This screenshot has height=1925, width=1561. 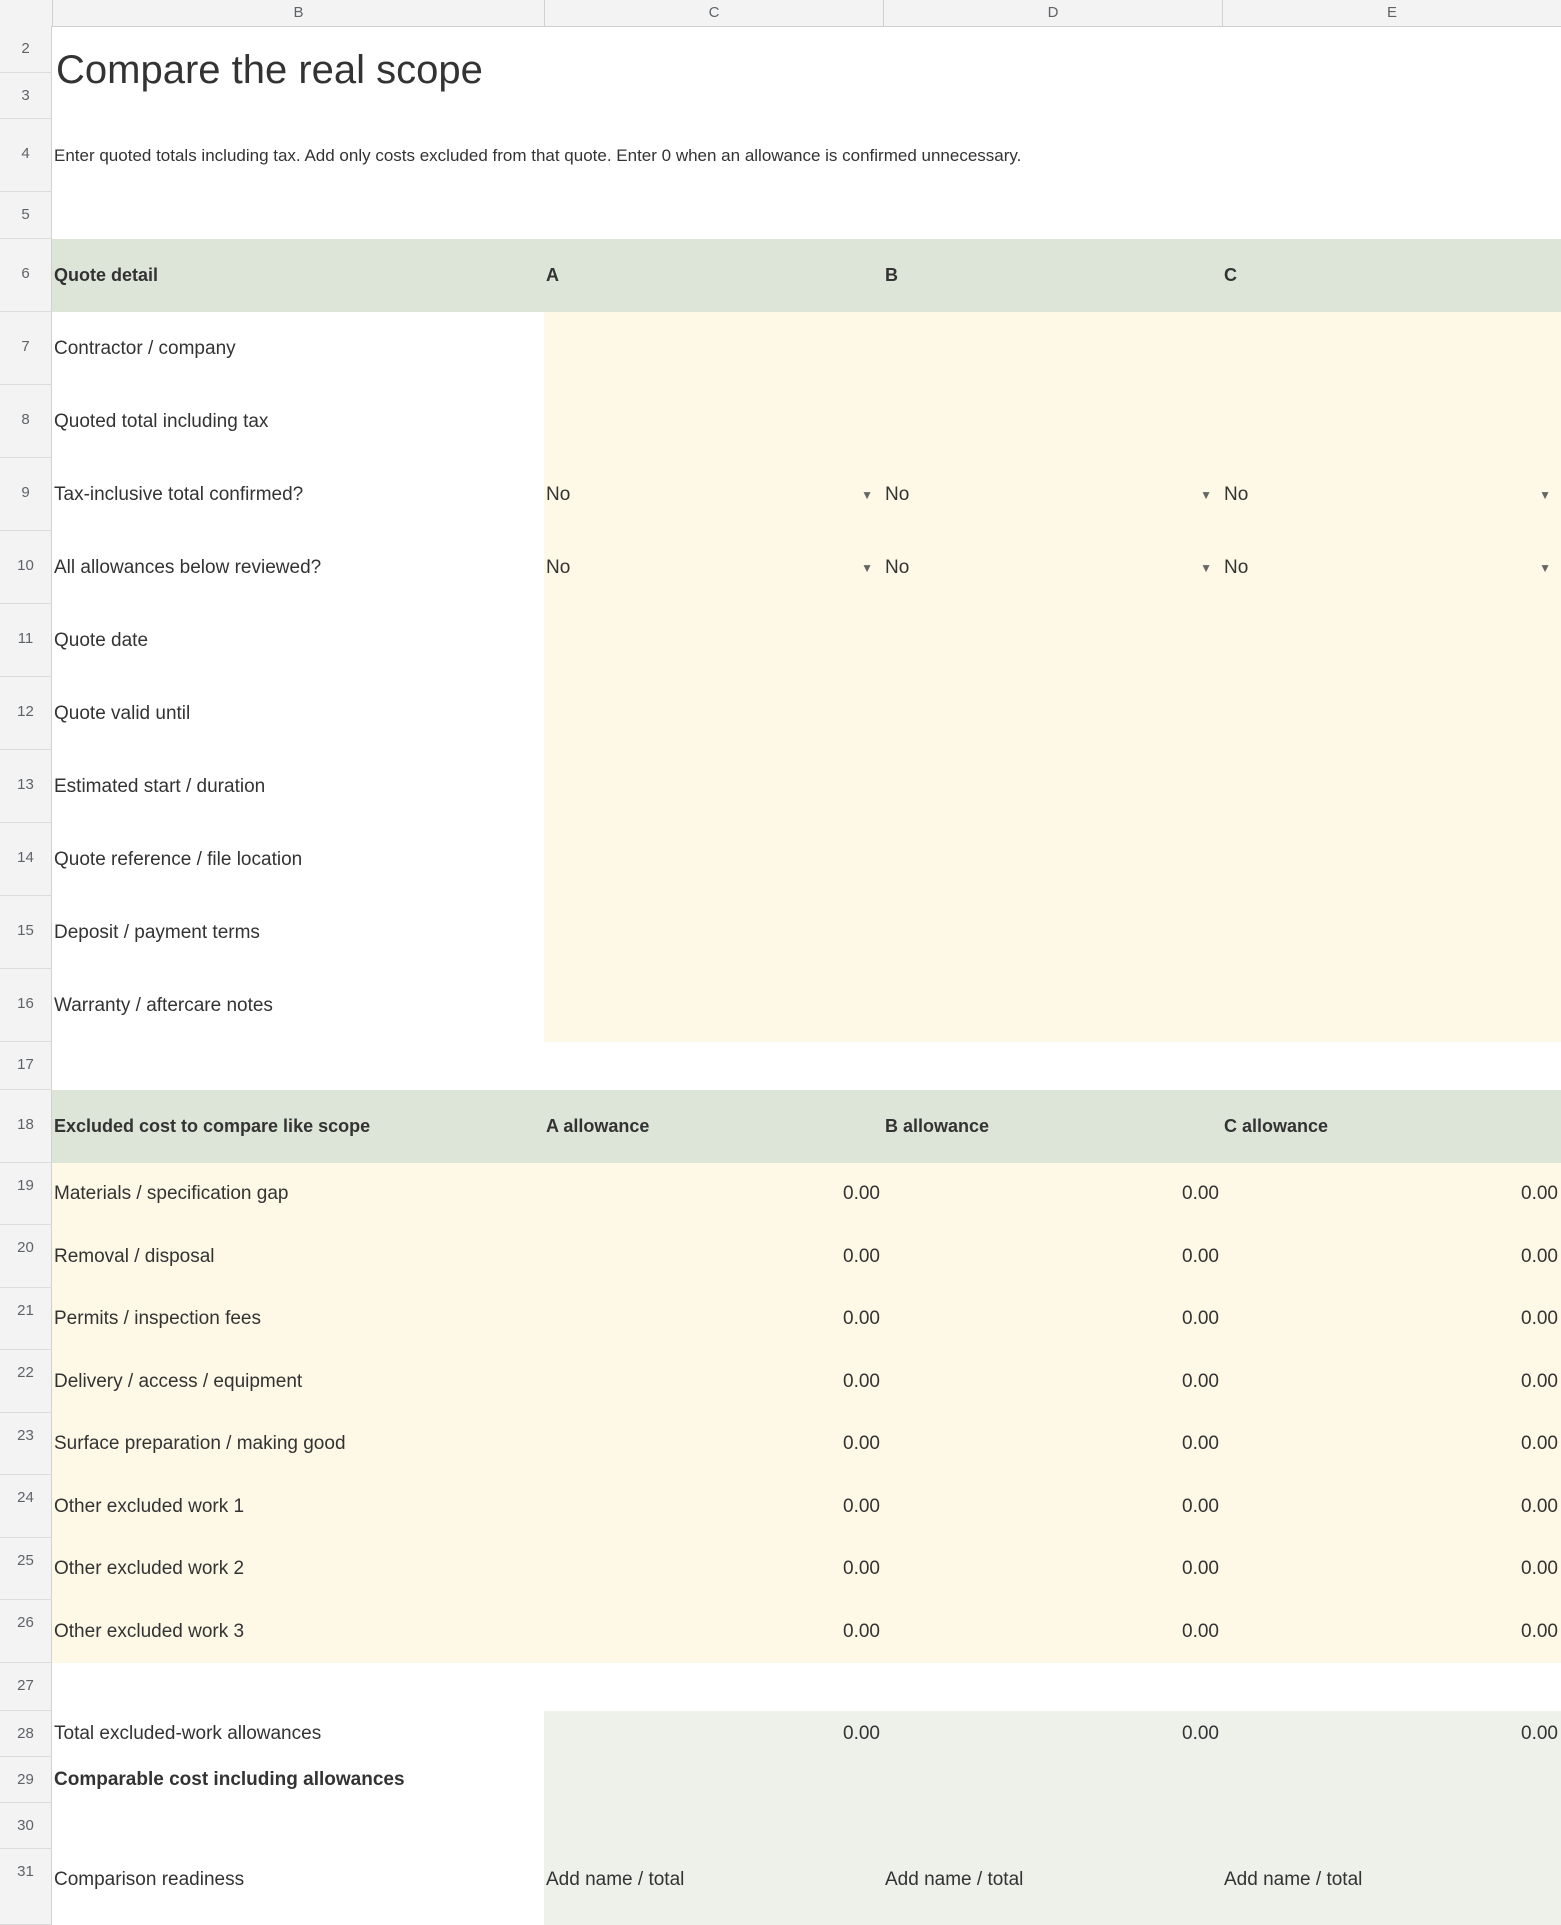 I want to click on start-duration-input, so click(x=1052, y=786).